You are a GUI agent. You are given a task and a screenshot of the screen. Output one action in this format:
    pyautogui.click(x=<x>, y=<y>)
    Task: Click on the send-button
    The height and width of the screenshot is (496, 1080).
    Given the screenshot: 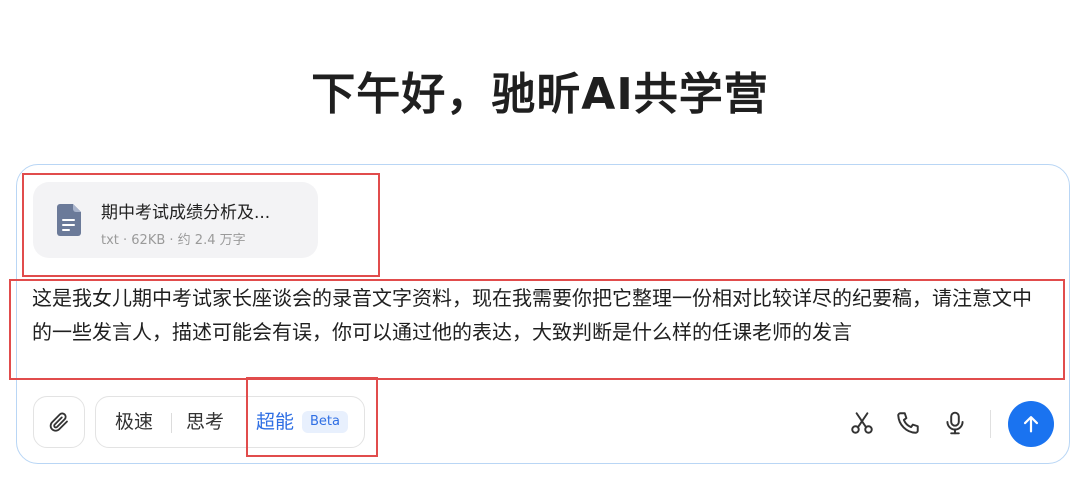 What is the action you would take?
    pyautogui.click(x=1031, y=424)
    